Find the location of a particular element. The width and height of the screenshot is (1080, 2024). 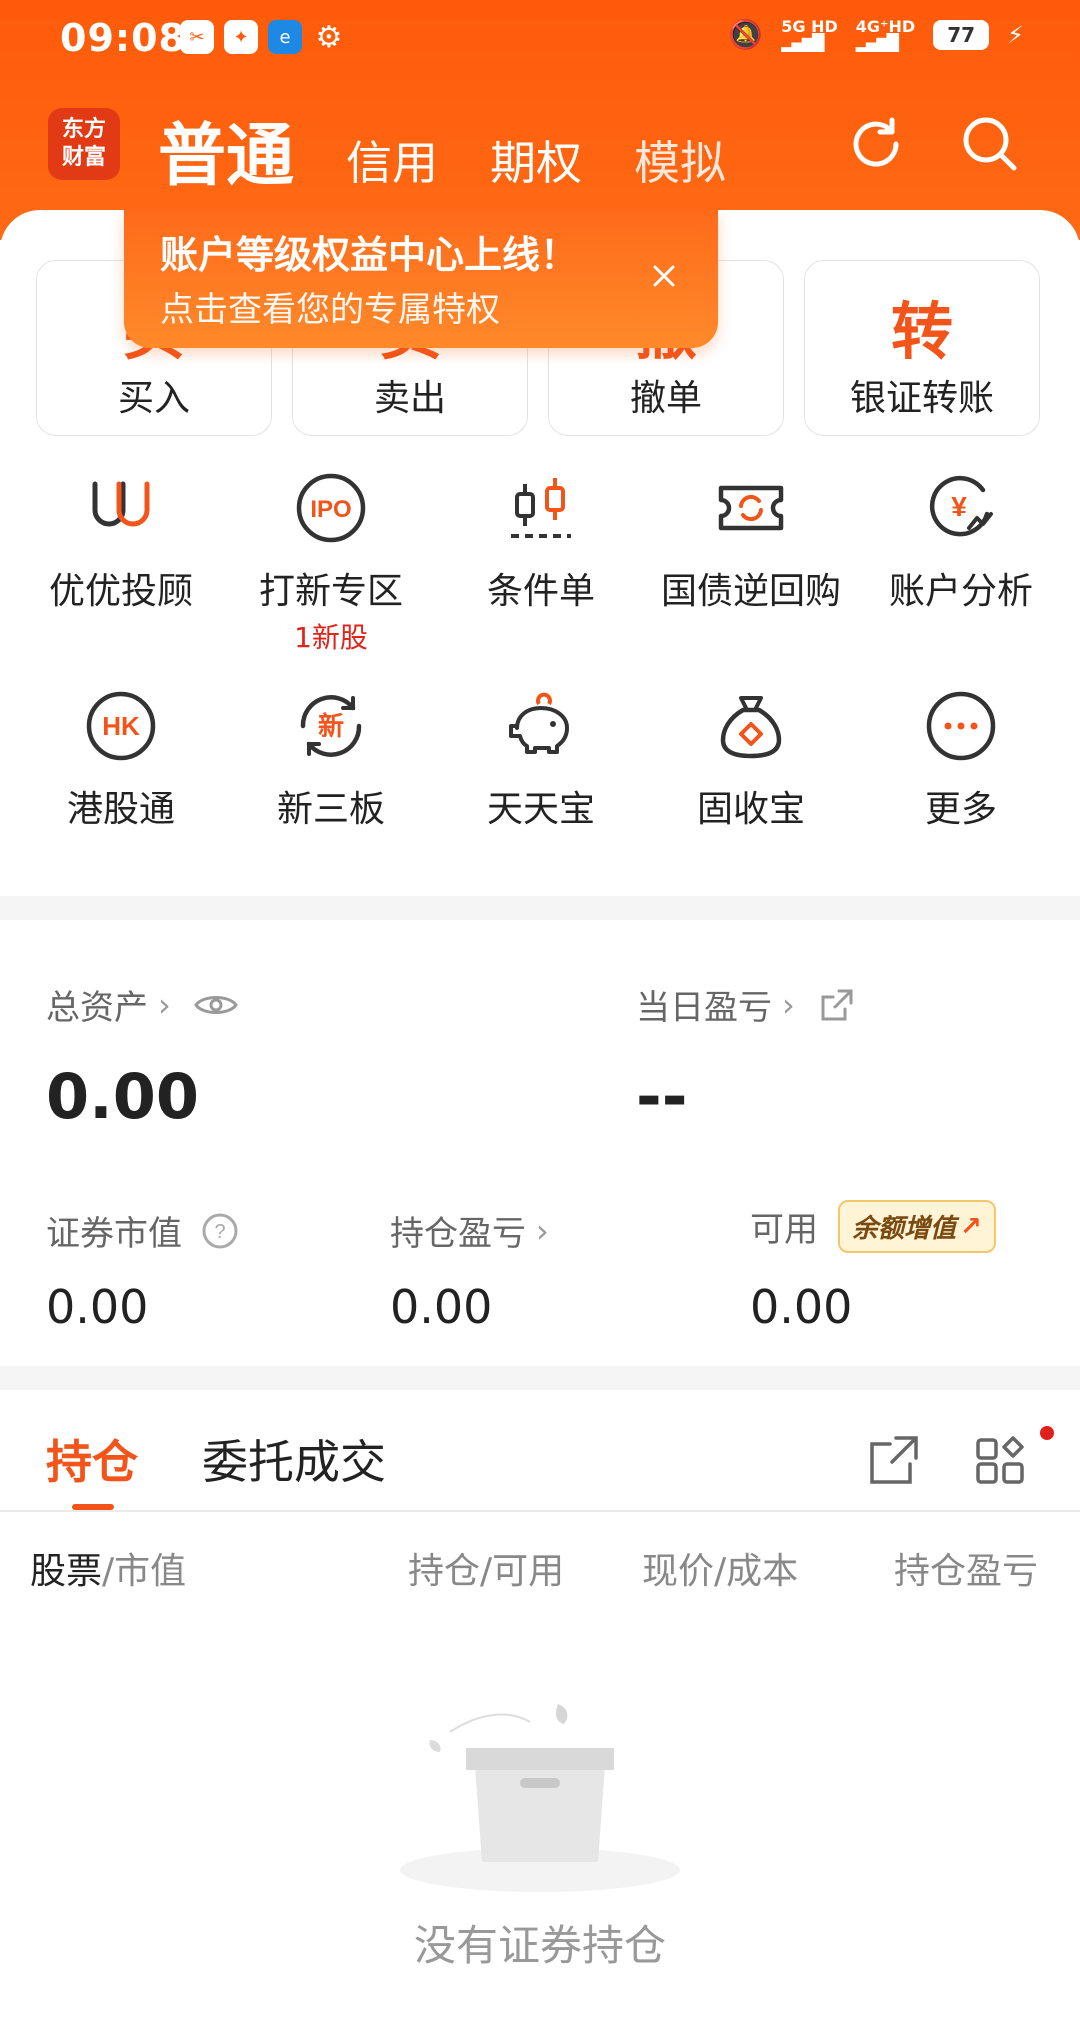

daily-pl-link: 当日盈亏 › is located at coordinates (746, 1004).